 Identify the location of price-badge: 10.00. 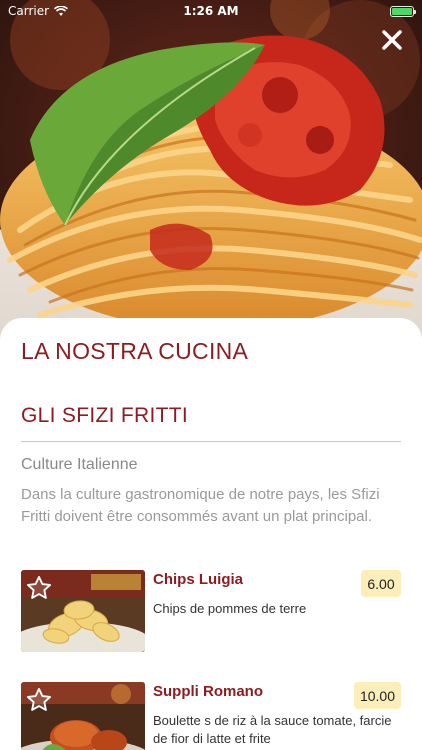
(377, 695).